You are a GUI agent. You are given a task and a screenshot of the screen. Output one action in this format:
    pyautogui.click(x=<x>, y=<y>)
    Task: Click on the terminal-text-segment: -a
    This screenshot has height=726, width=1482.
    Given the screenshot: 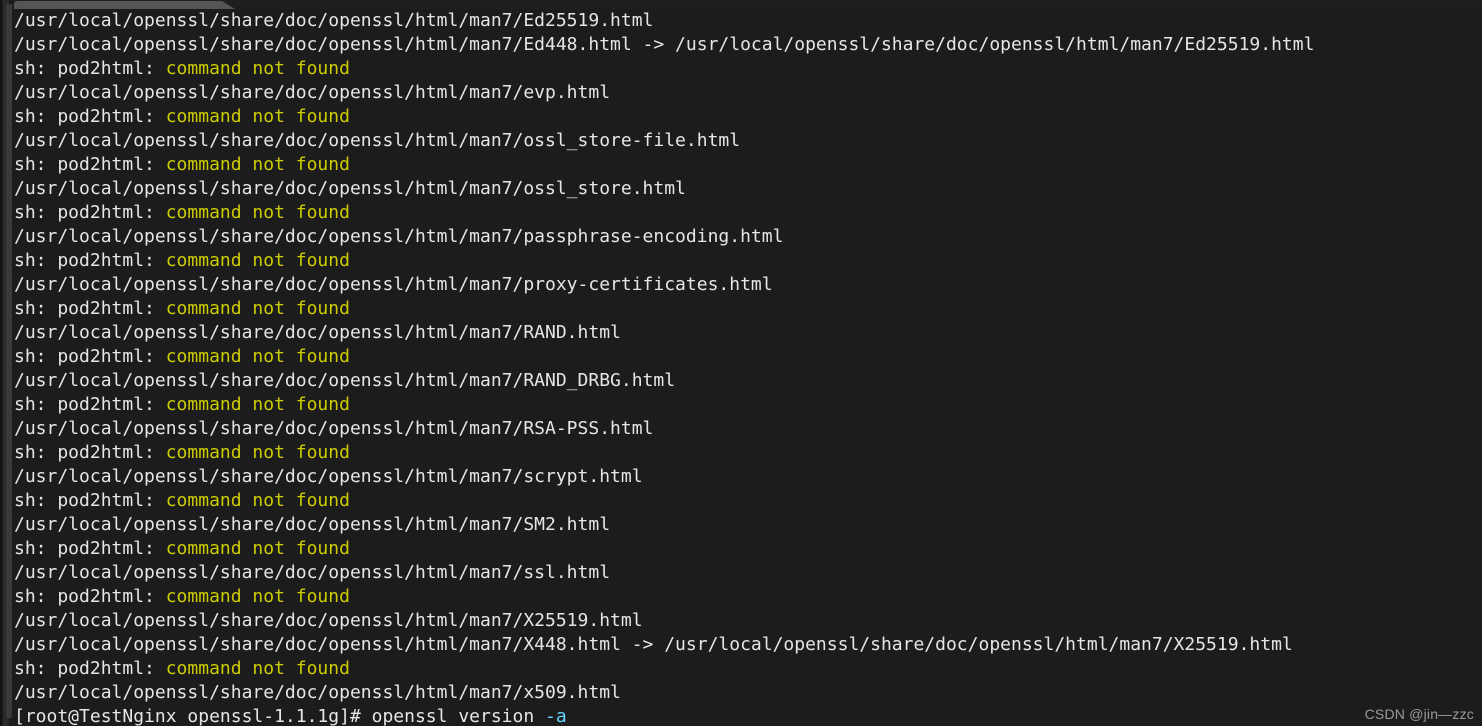 What is the action you would take?
    pyautogui.click(x=556, y=716)
    